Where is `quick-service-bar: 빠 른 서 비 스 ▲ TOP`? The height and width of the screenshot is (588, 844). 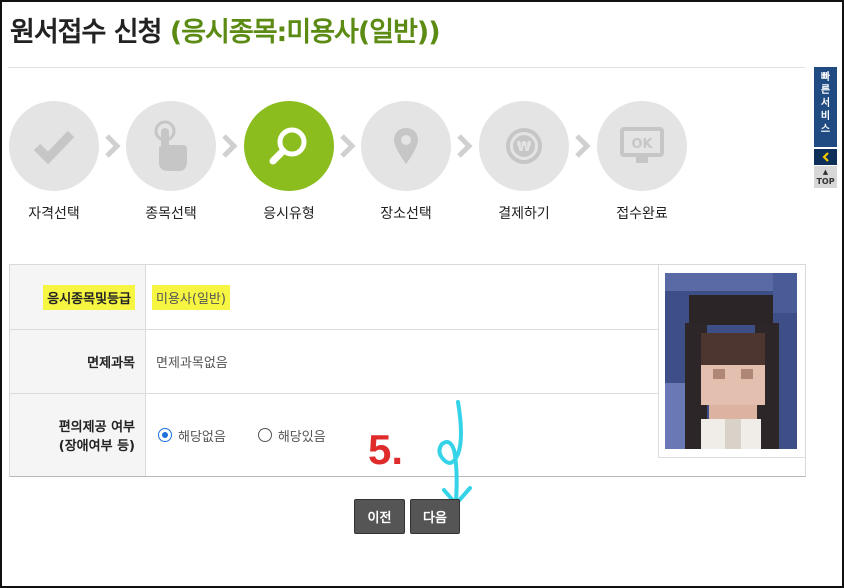 quick-service-bar: 빠 른 서 비 스 ▲ TOP is located at coordinates (825, 127).